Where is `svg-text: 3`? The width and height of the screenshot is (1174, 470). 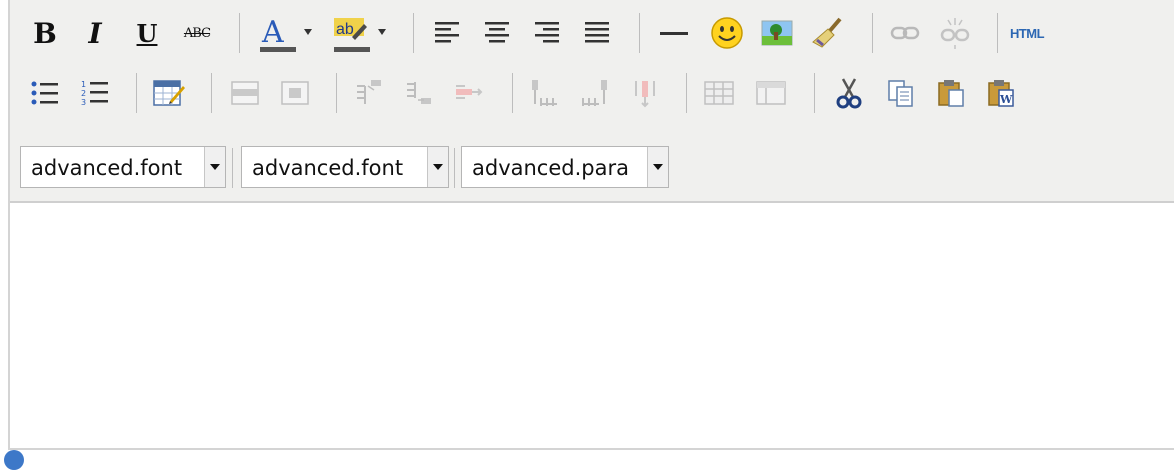 svg-text: 3 is located at coordinates (83, 102).